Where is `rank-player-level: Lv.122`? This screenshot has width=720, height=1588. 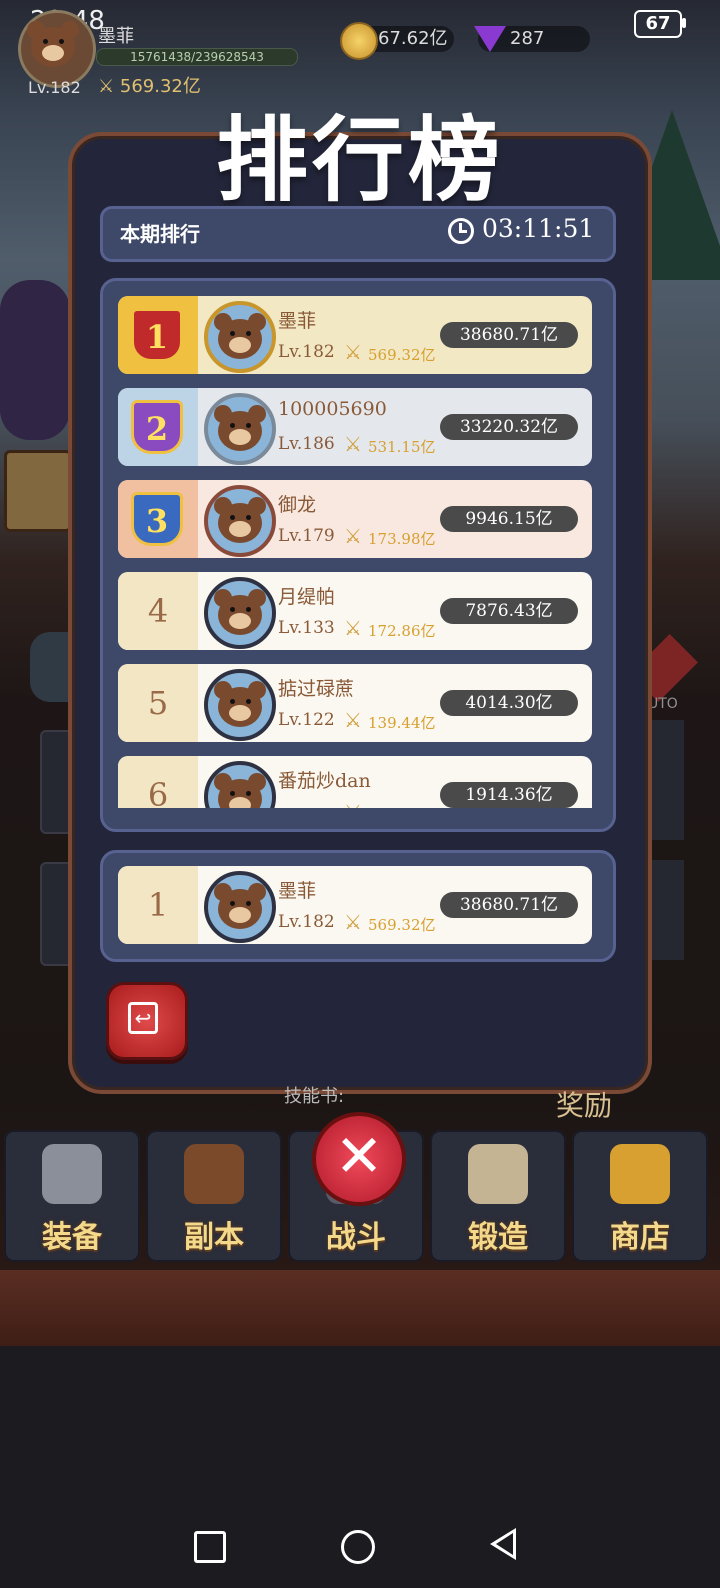 rank-player-level: Lv.122 is located at coordinates (306, 720).